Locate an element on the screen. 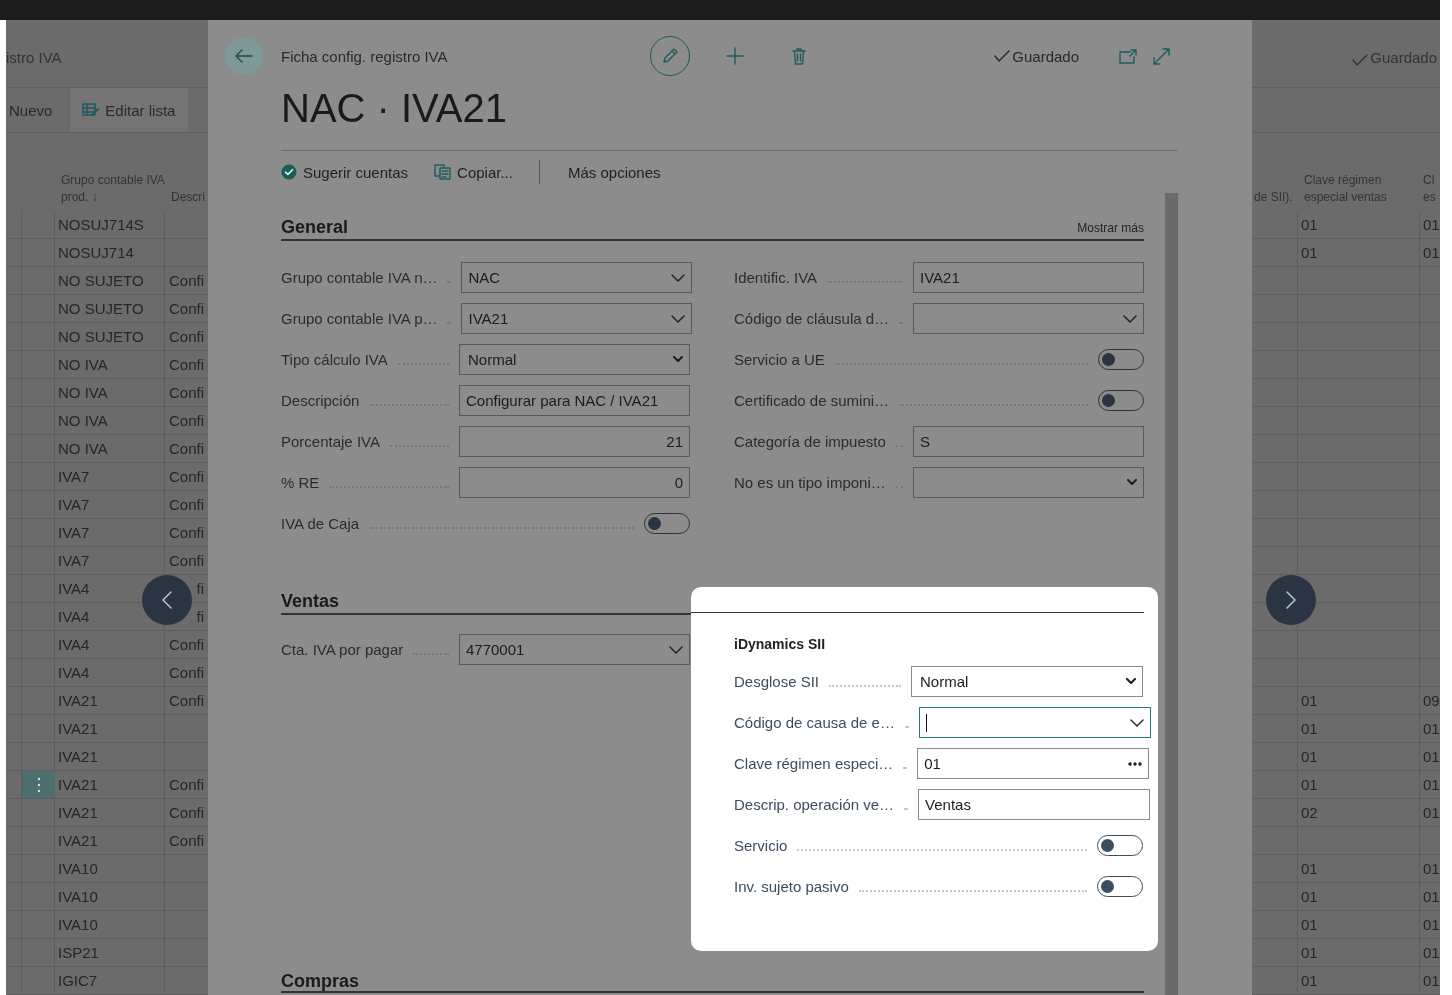 The image size is (1452, 995). table-cell: NO SUJETO is located at coordinates (101, 336).